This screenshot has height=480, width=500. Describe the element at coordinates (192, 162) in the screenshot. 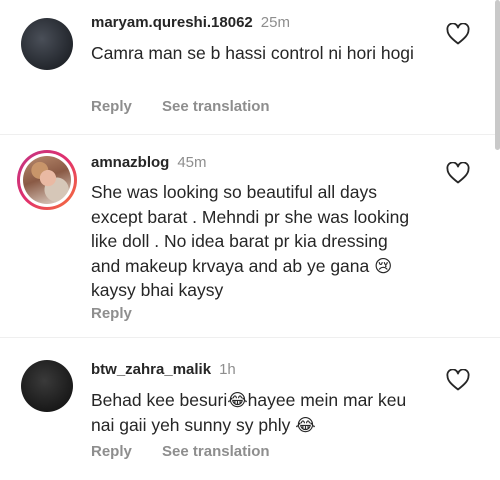

I see `timestamp: 45m` at that location.